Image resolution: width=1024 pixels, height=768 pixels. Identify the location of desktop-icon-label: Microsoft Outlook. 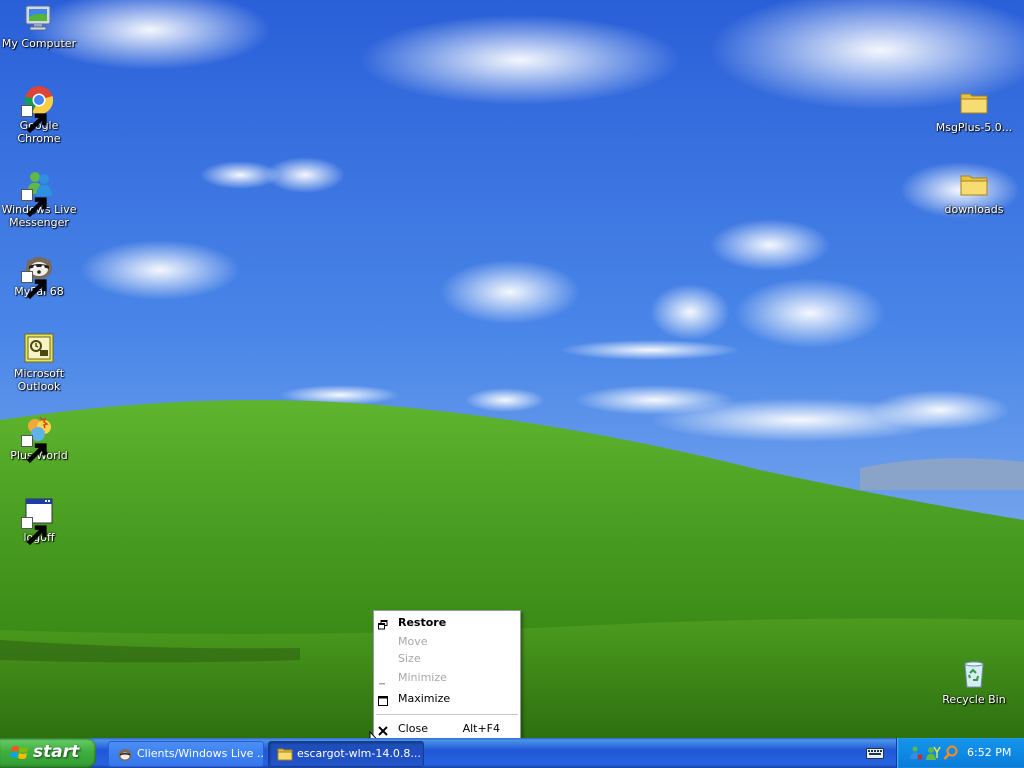
(39, 380).